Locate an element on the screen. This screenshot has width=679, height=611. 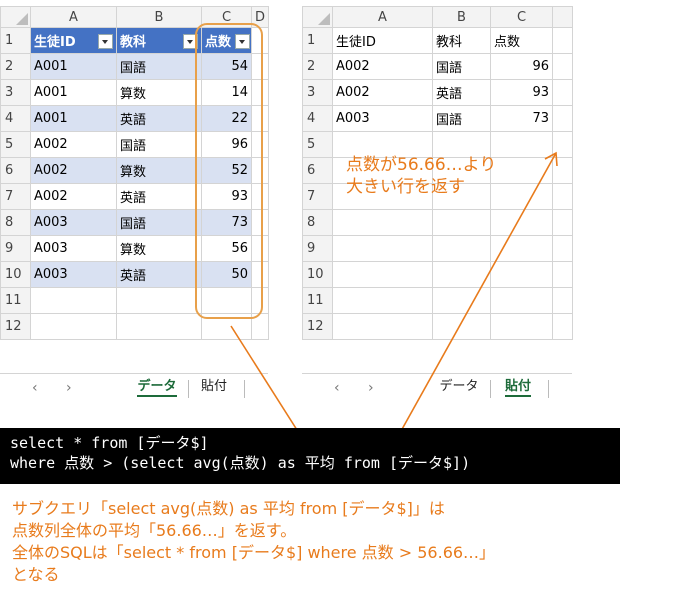
filter-dropdown-icon is located at coordinates (105, 41).